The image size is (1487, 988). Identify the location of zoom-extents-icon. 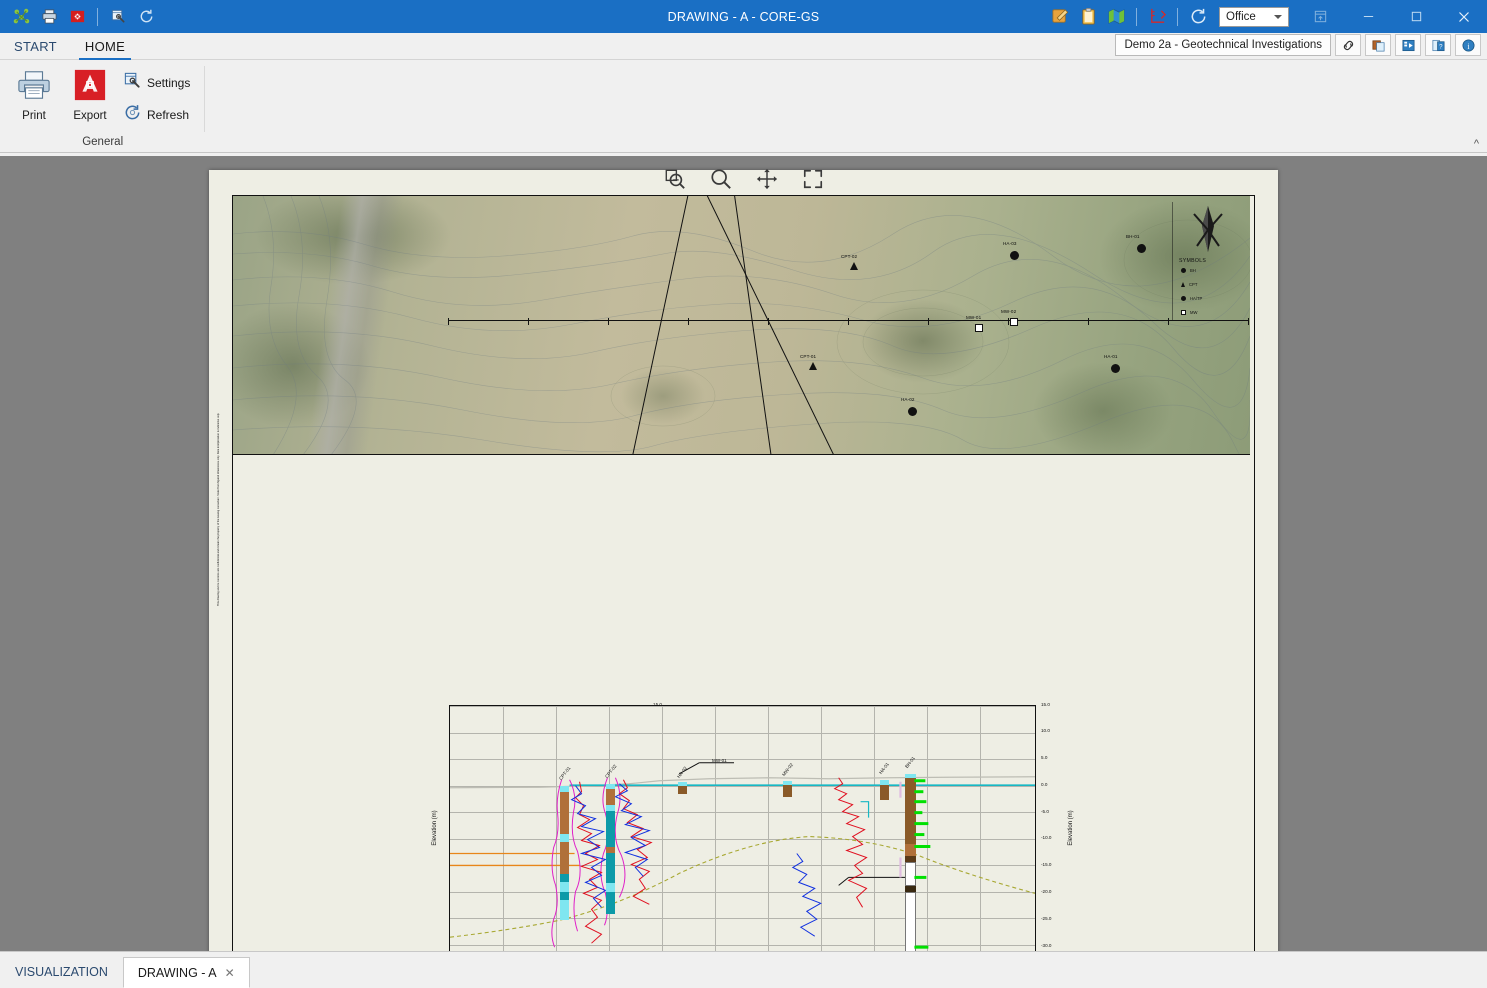
(813, 179).